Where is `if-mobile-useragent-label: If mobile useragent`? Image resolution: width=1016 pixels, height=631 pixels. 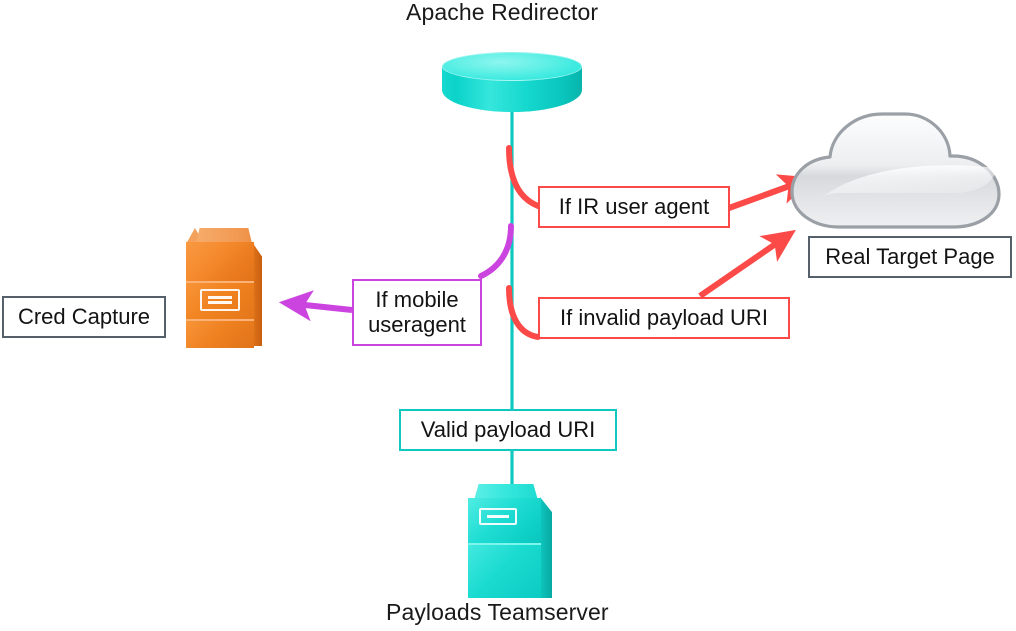
if-mobile-useragent-label: If mobile useragent is located at coordinates (417, 312).